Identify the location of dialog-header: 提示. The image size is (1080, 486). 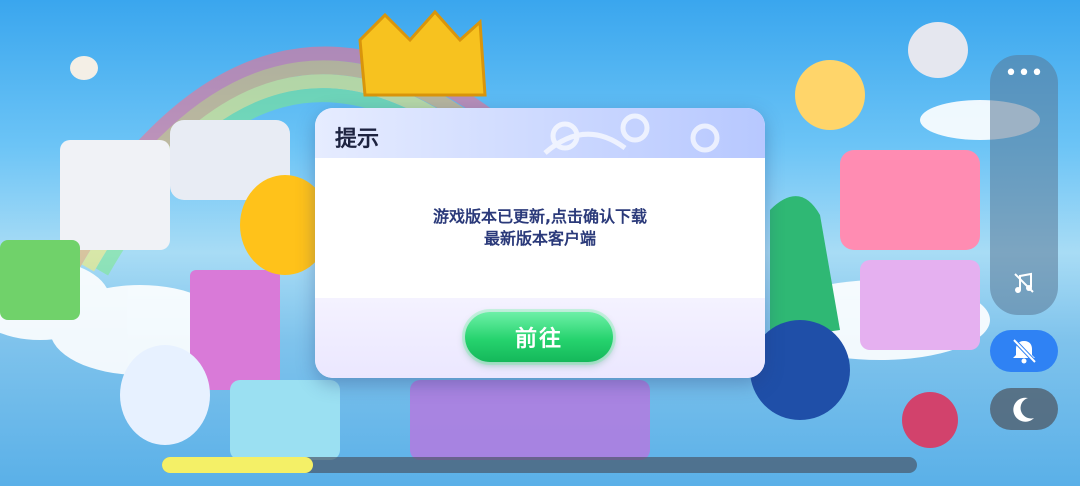
(540, 133).